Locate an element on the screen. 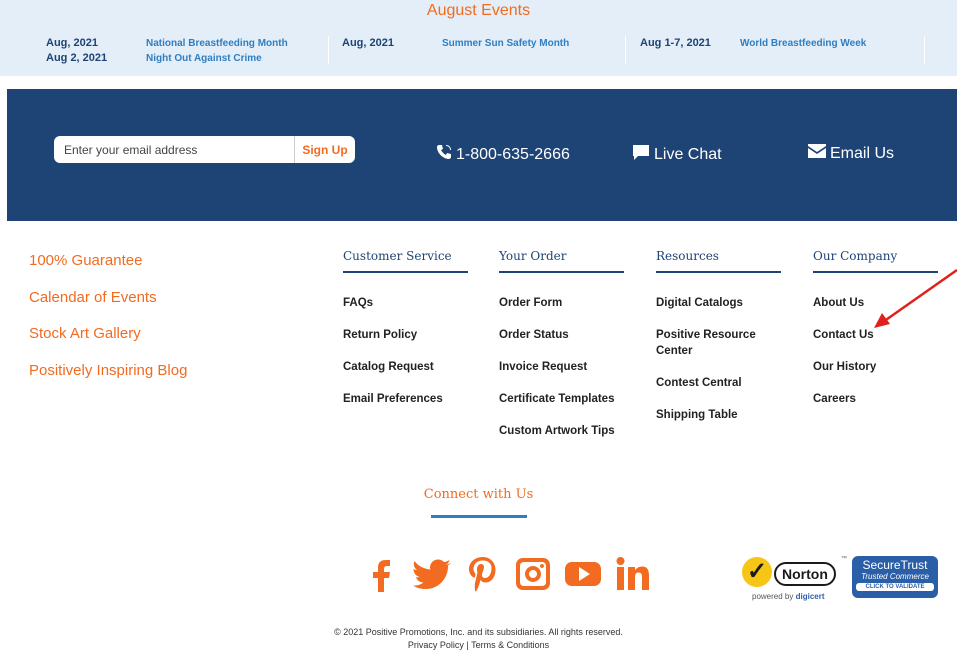 The width and height of the screenshot is (957, 652). event-link-summer-sun-safety-month: Summer Sun Safety Month is located at coordinates (505, 43).